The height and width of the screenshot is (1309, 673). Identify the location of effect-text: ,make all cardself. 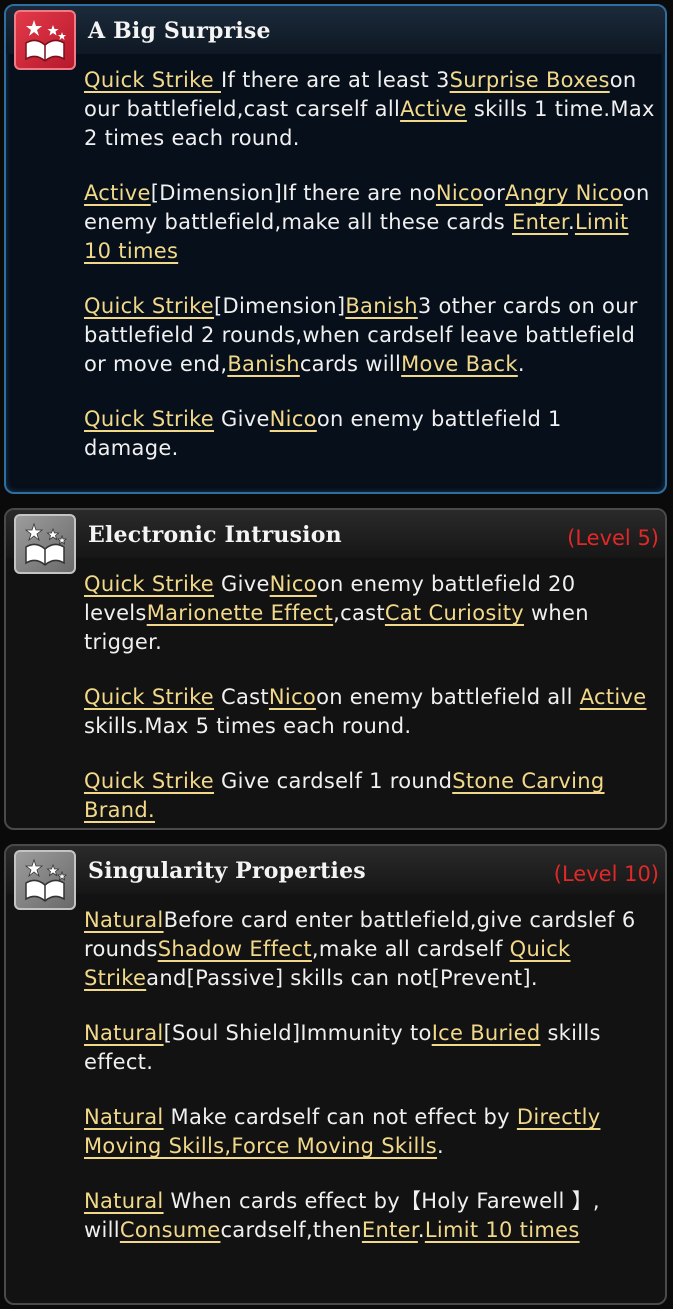
(410, 949).